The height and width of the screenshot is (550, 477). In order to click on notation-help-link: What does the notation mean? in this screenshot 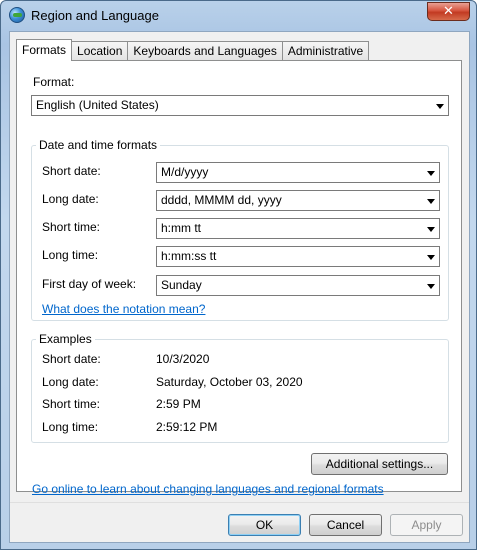, I will do `click(123, 309)`.